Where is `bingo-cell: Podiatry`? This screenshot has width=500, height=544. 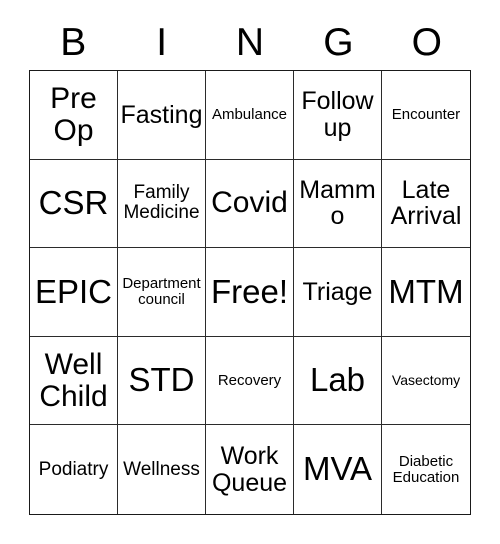
bingo-cell: Podiatry is located at coordinates (74, 469).